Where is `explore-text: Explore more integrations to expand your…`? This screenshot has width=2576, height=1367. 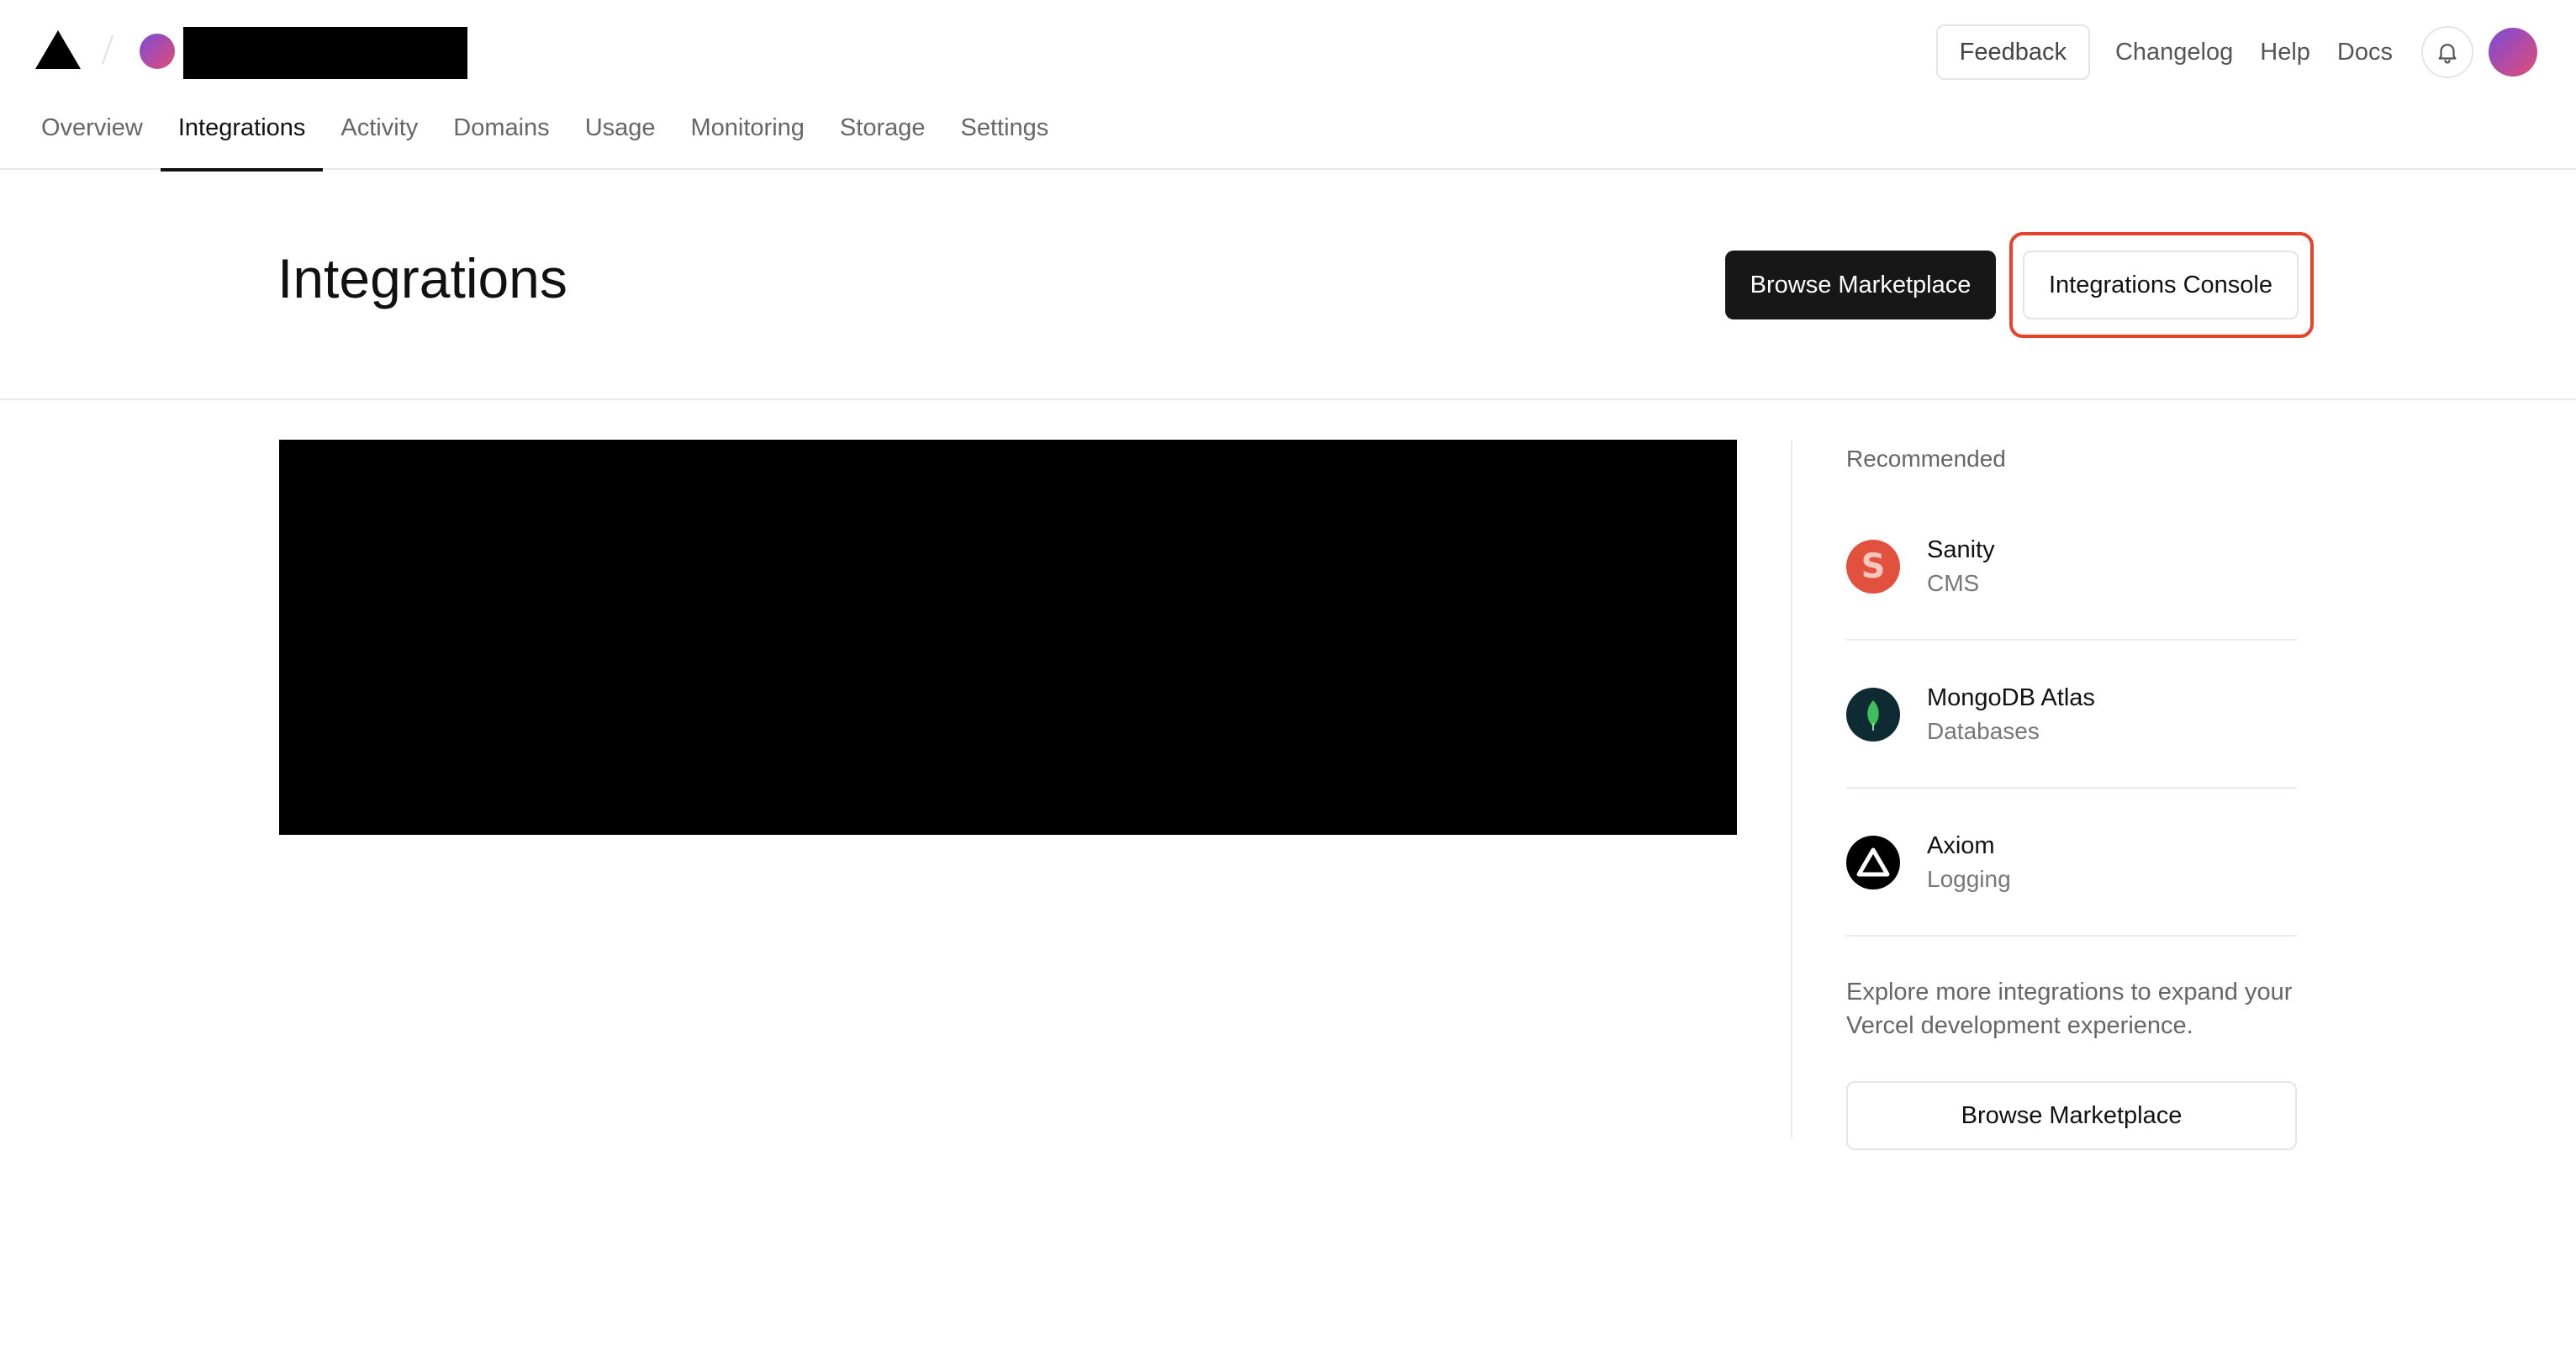
explore-text: Explore more integrations to expand your… is located at coordinates (2069, 1009).